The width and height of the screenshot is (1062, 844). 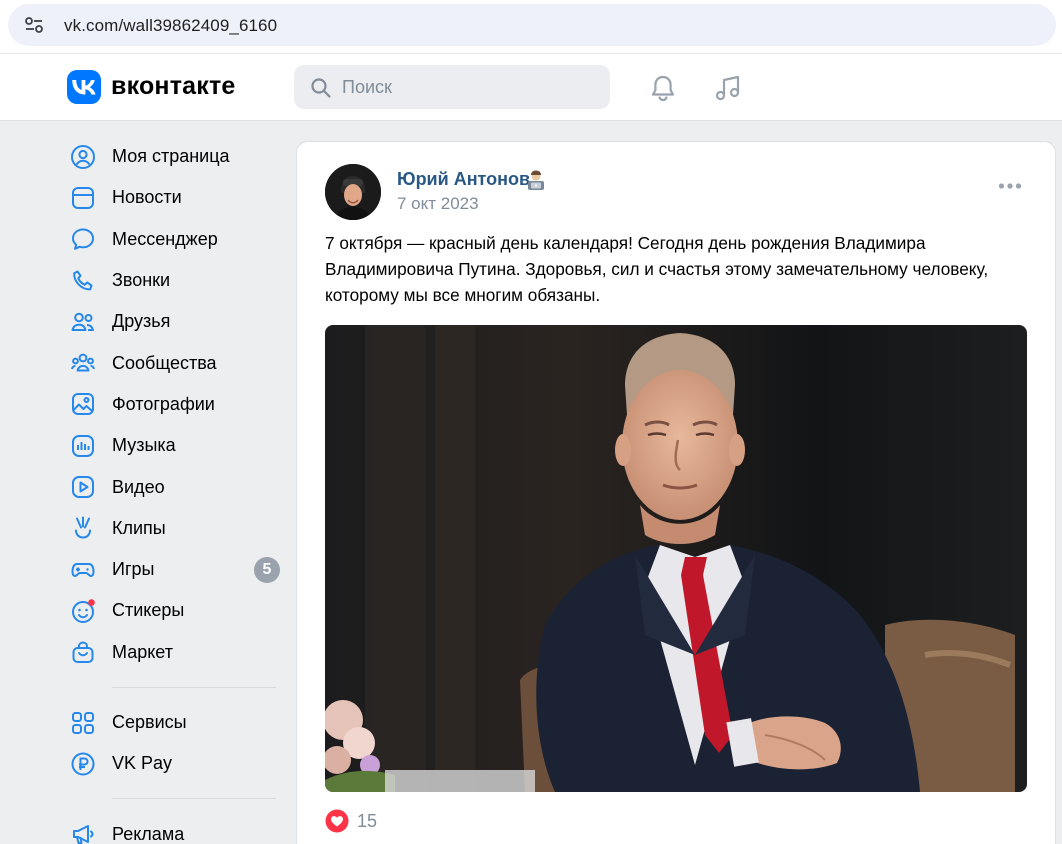 What do you see at coordinates (438, 204) in the screenshot?
I see `post-date: 7 окт 2023` at bounding box center [438, 204].